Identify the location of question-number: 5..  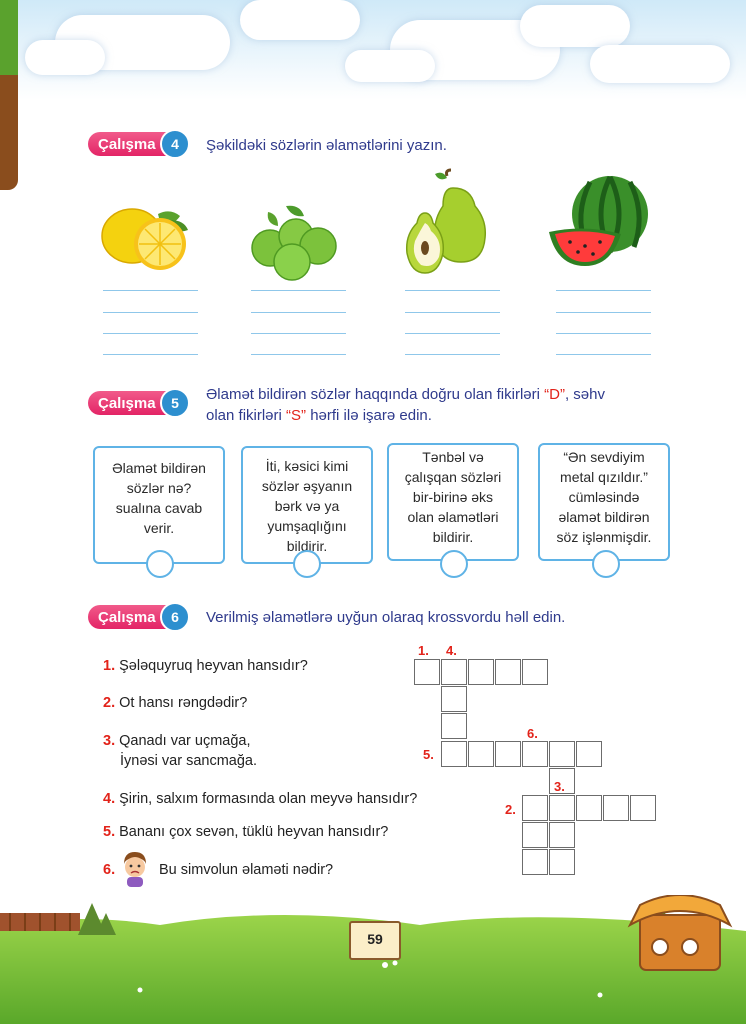
(109, 832).